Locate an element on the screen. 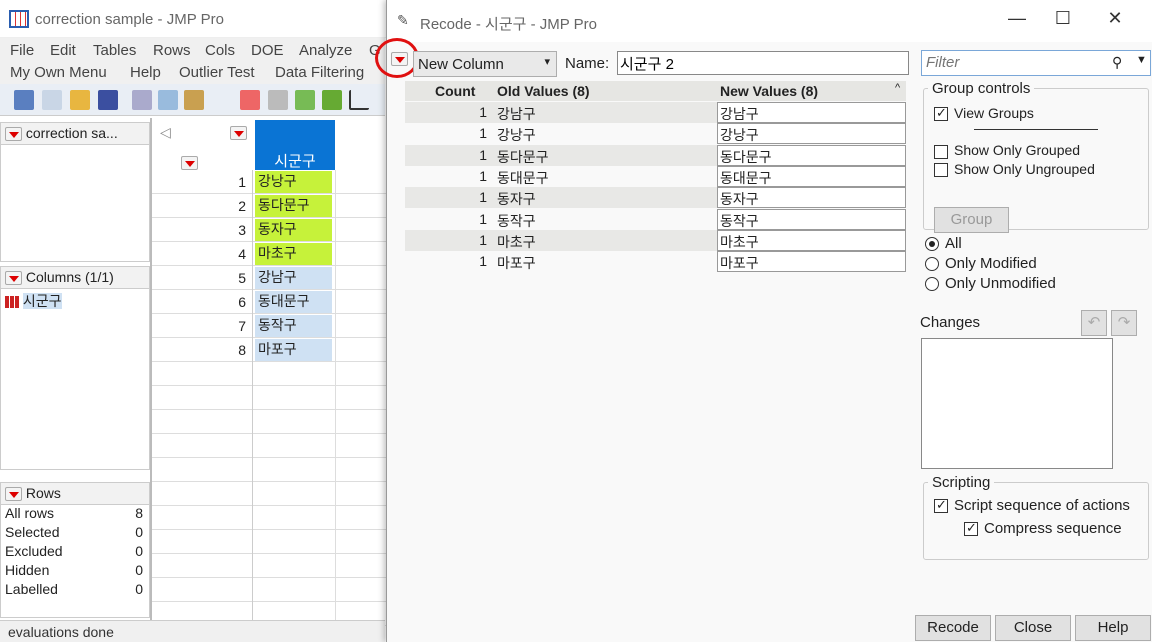  data-table-icon is located at coordinates (250, 100).